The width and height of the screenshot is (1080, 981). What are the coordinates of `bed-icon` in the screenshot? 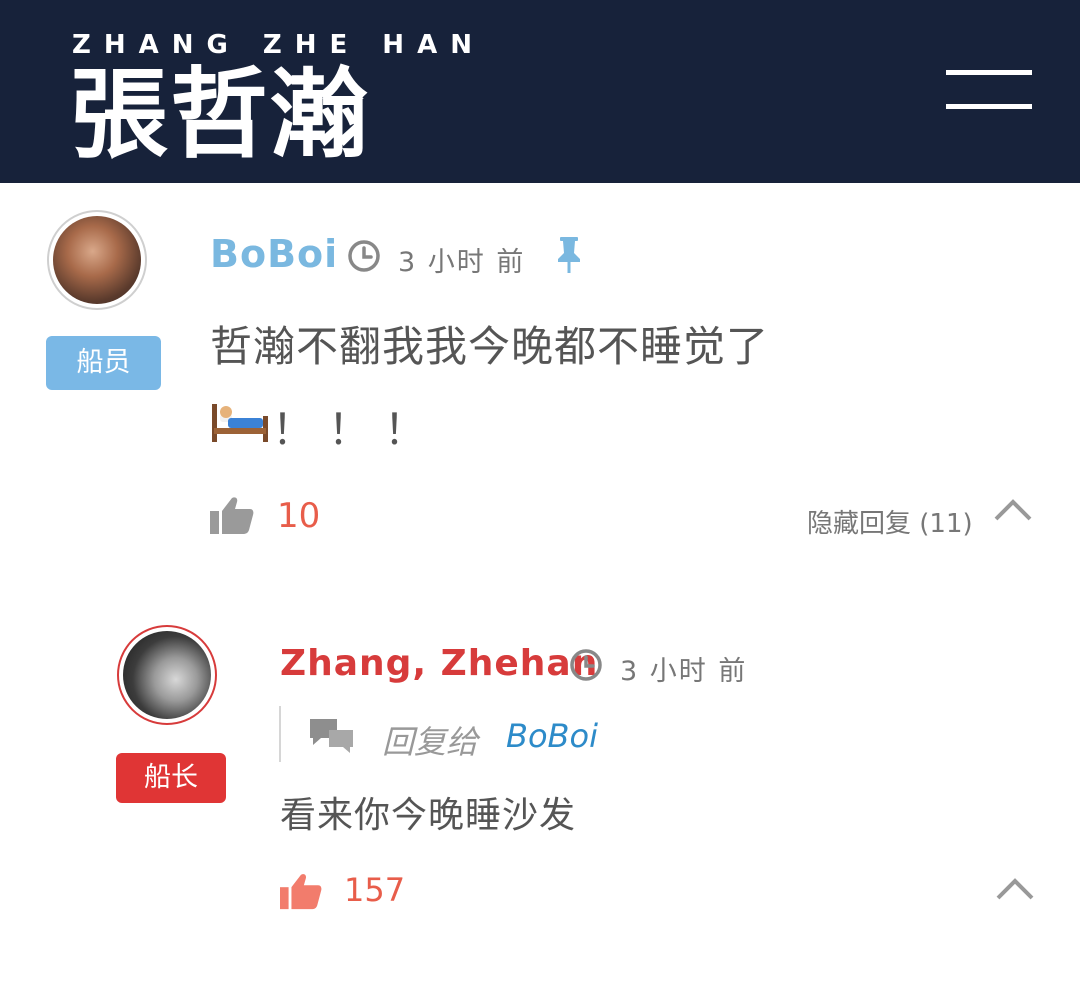 It's located at (240, 423).